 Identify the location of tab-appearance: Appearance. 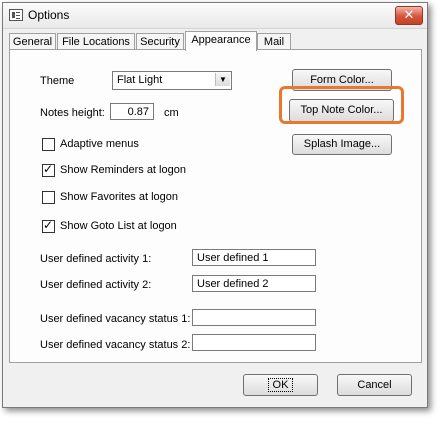
(221, 41).